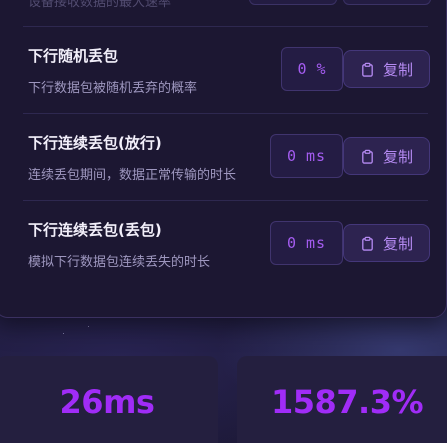 The height and width of the screenshot is (443, 447). What do you see at coordinates (302, 69) in the screenshot?
I see `random-loss-value: 0` at bounding box center [302, 69].